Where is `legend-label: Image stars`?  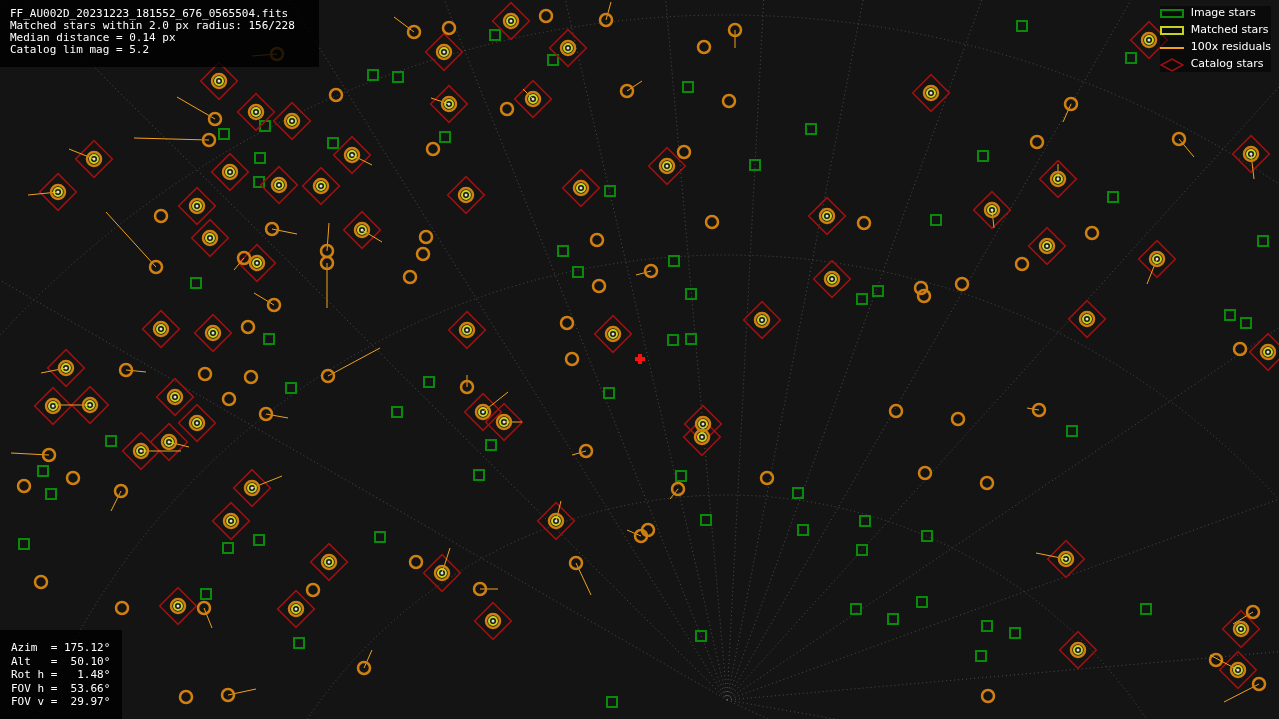
legend-label: Image stars is located at coordinates (1223, 13).